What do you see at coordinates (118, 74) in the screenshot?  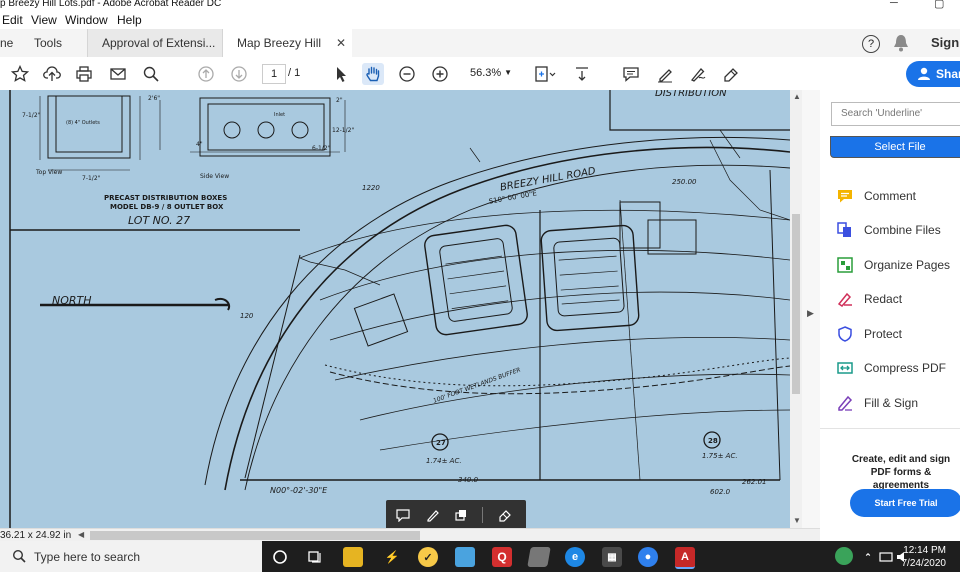 I see `mail-icon` at bounding box center [118, 74].